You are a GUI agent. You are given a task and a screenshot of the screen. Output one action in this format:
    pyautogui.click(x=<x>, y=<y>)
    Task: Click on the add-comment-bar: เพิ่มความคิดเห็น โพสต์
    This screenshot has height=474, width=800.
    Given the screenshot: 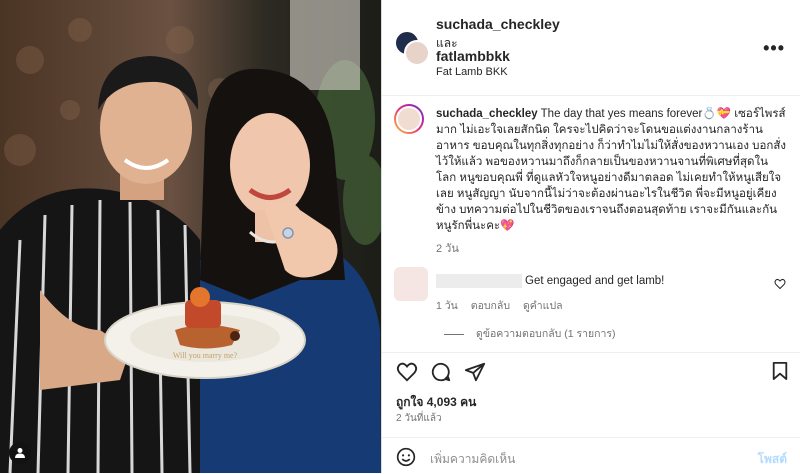 What is the action you would take?
    pyautogui.click(x=591, y=455)
    